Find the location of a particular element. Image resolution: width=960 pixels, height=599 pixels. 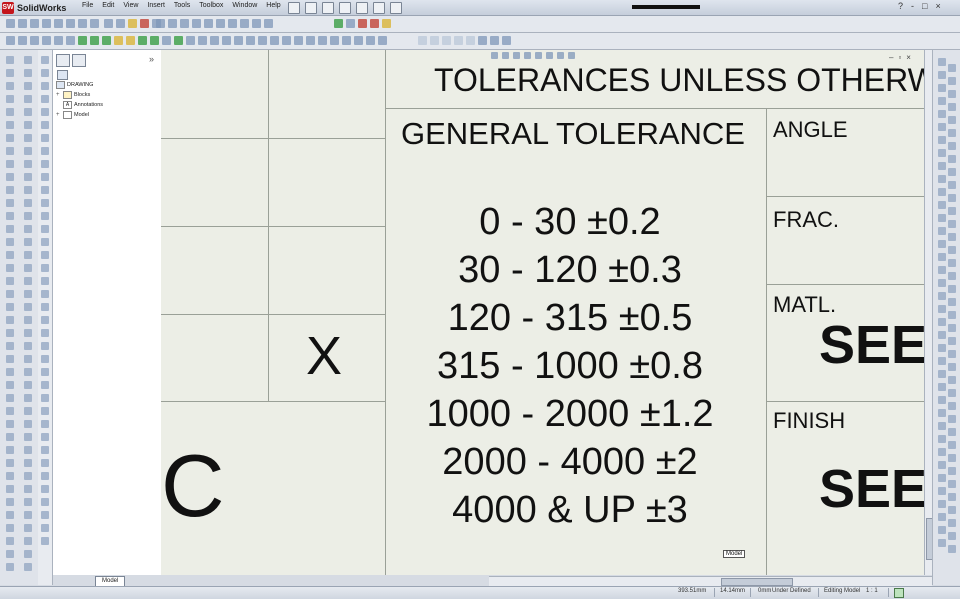

open-icon is located at coordinates (311, 8).